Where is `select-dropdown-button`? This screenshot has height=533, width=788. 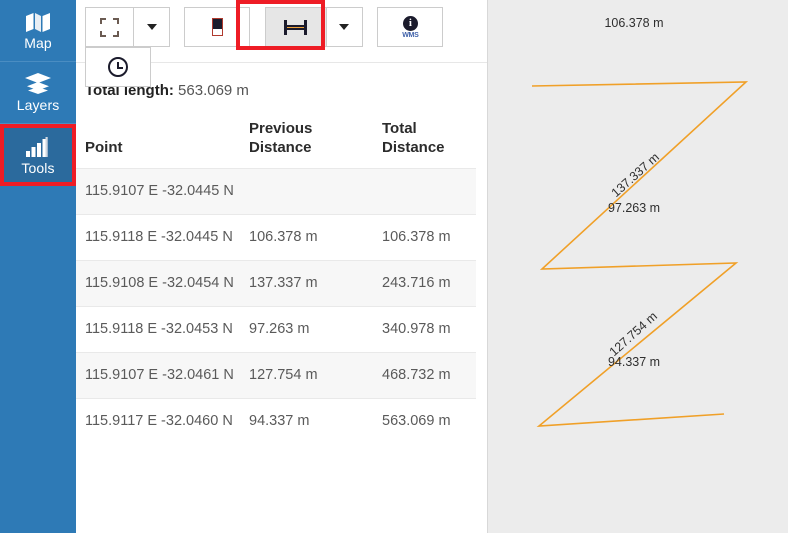 select-dropdown-button is located at coordinates (152, 27).